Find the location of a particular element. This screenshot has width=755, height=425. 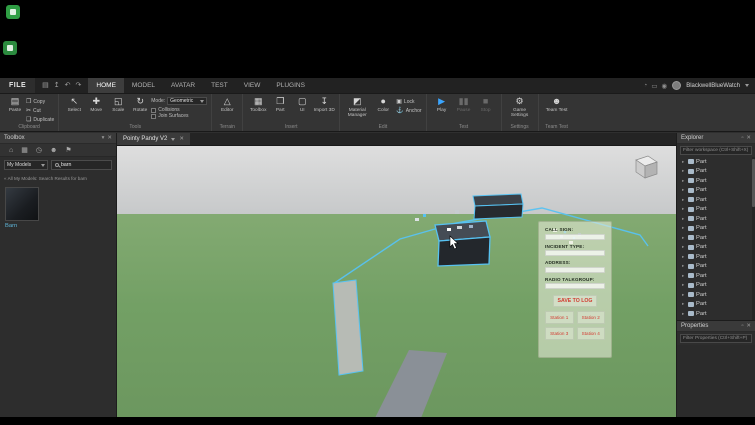

selected-building is located at coordinates (462, 243).